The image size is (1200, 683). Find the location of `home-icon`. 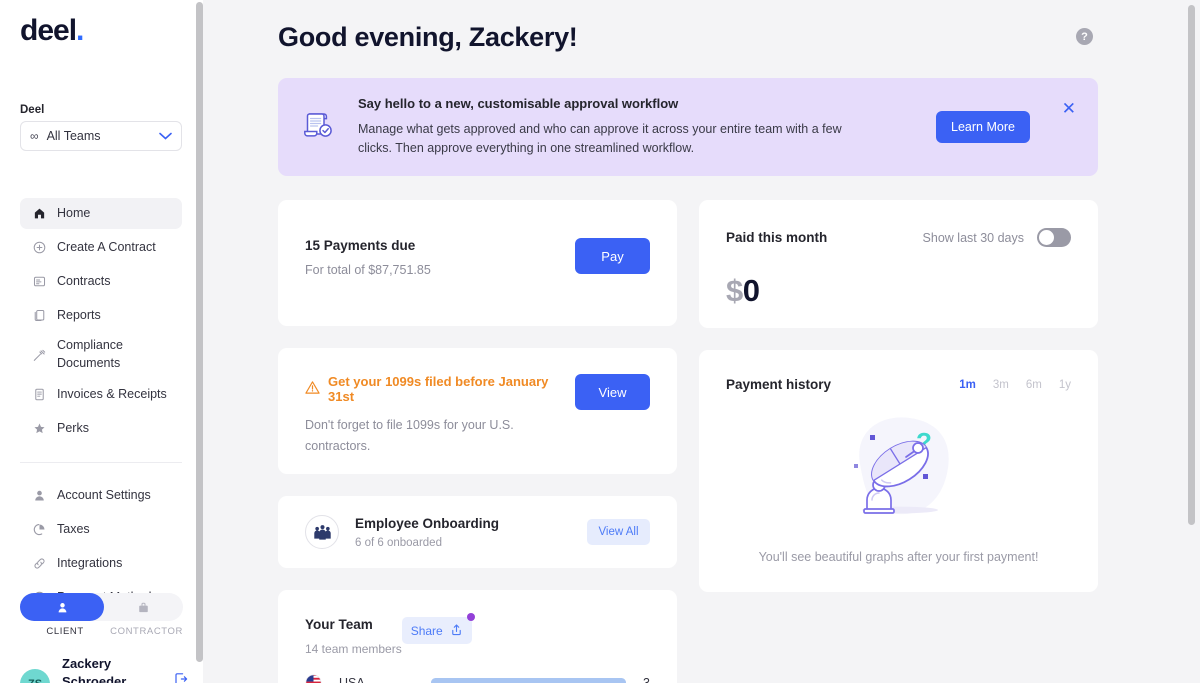

home-icon is located at coordinates (39, 214).